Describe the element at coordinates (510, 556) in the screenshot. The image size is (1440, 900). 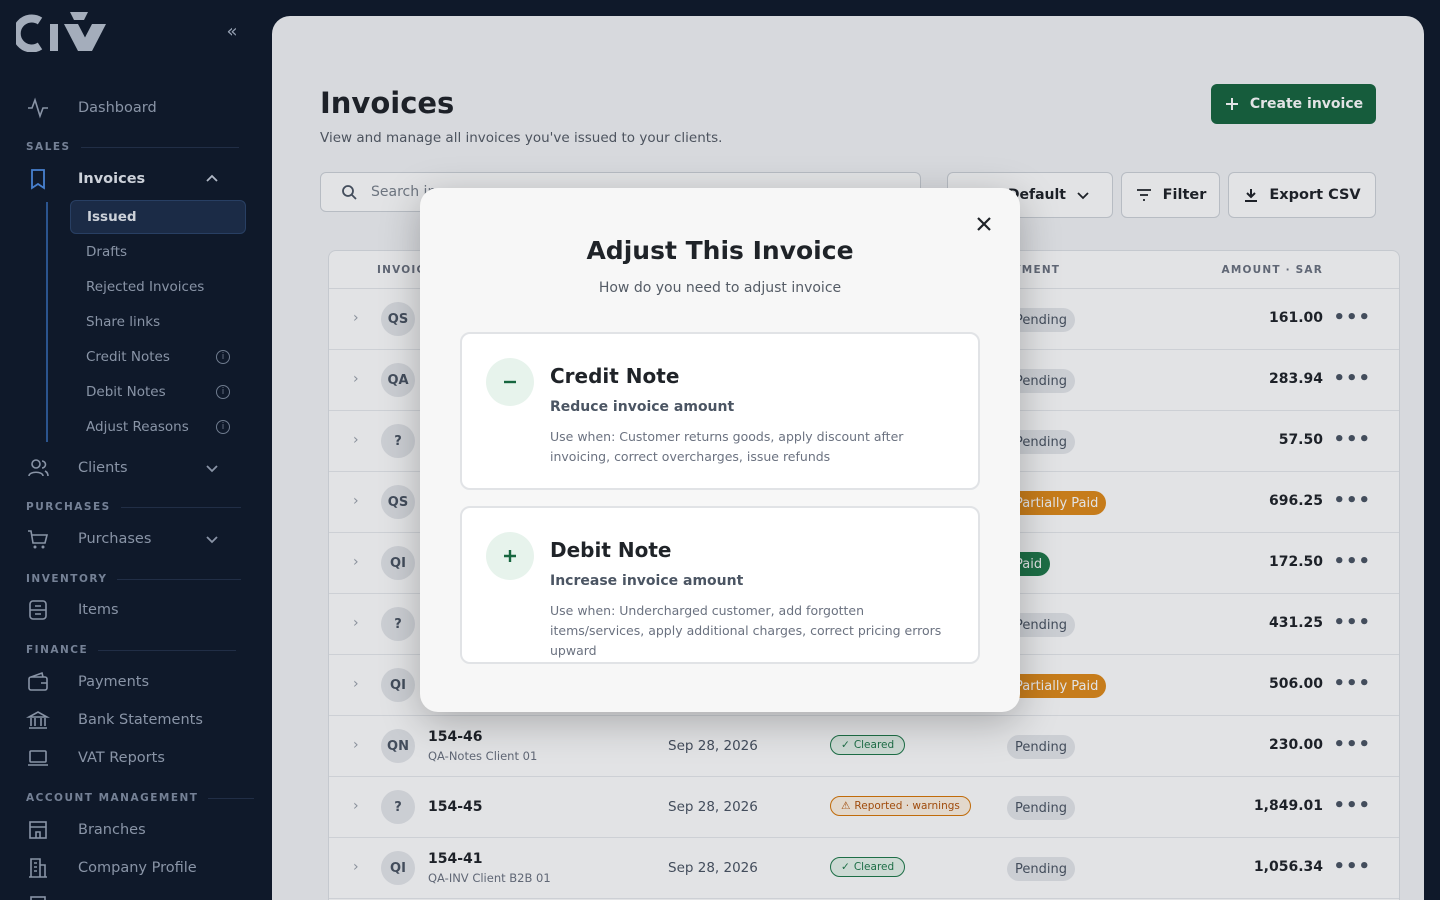
I see `plus-icon` at that location.